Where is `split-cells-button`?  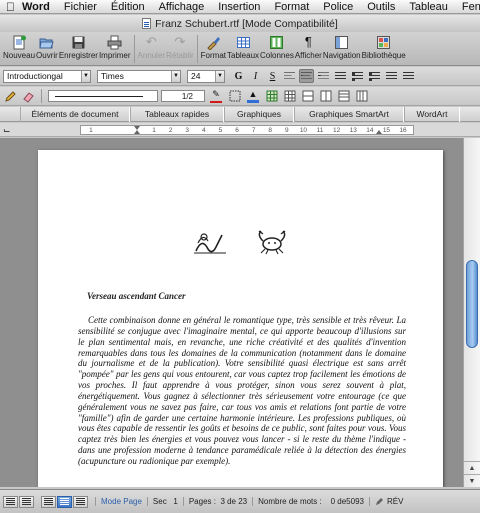 split-cells-button is located at coordinates (325, 96).